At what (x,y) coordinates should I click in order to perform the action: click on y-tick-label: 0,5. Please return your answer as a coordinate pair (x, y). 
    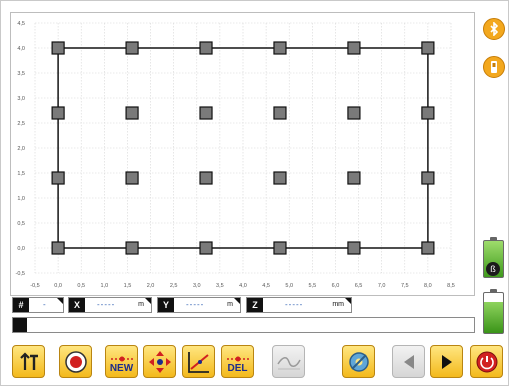
    Looking at the image, I should click on (21, 224).